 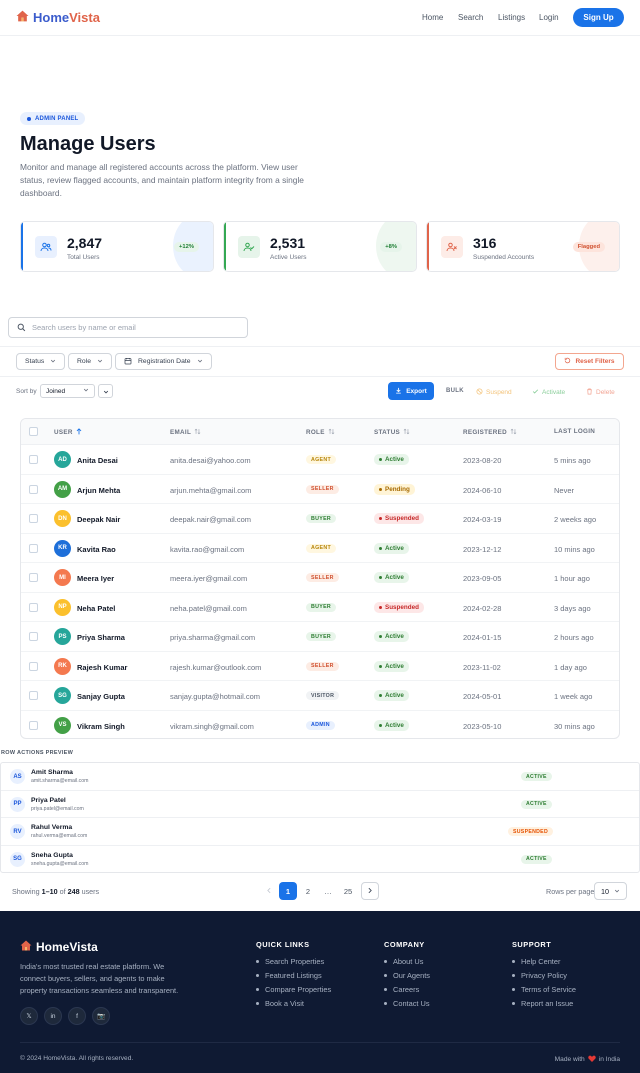 What do you see at coordinates (90, 361) in the screenshot?
I see `role-filter: Role` at bounding box center [90, 361].